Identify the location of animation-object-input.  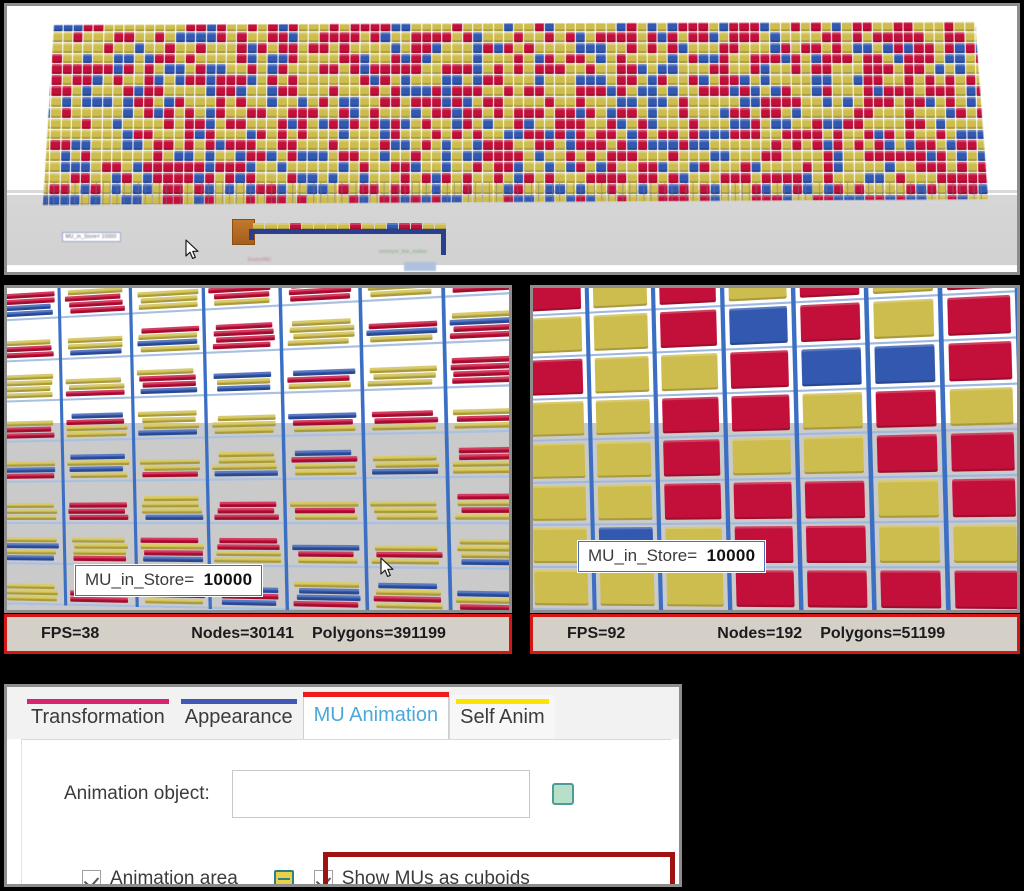
(380, 794).